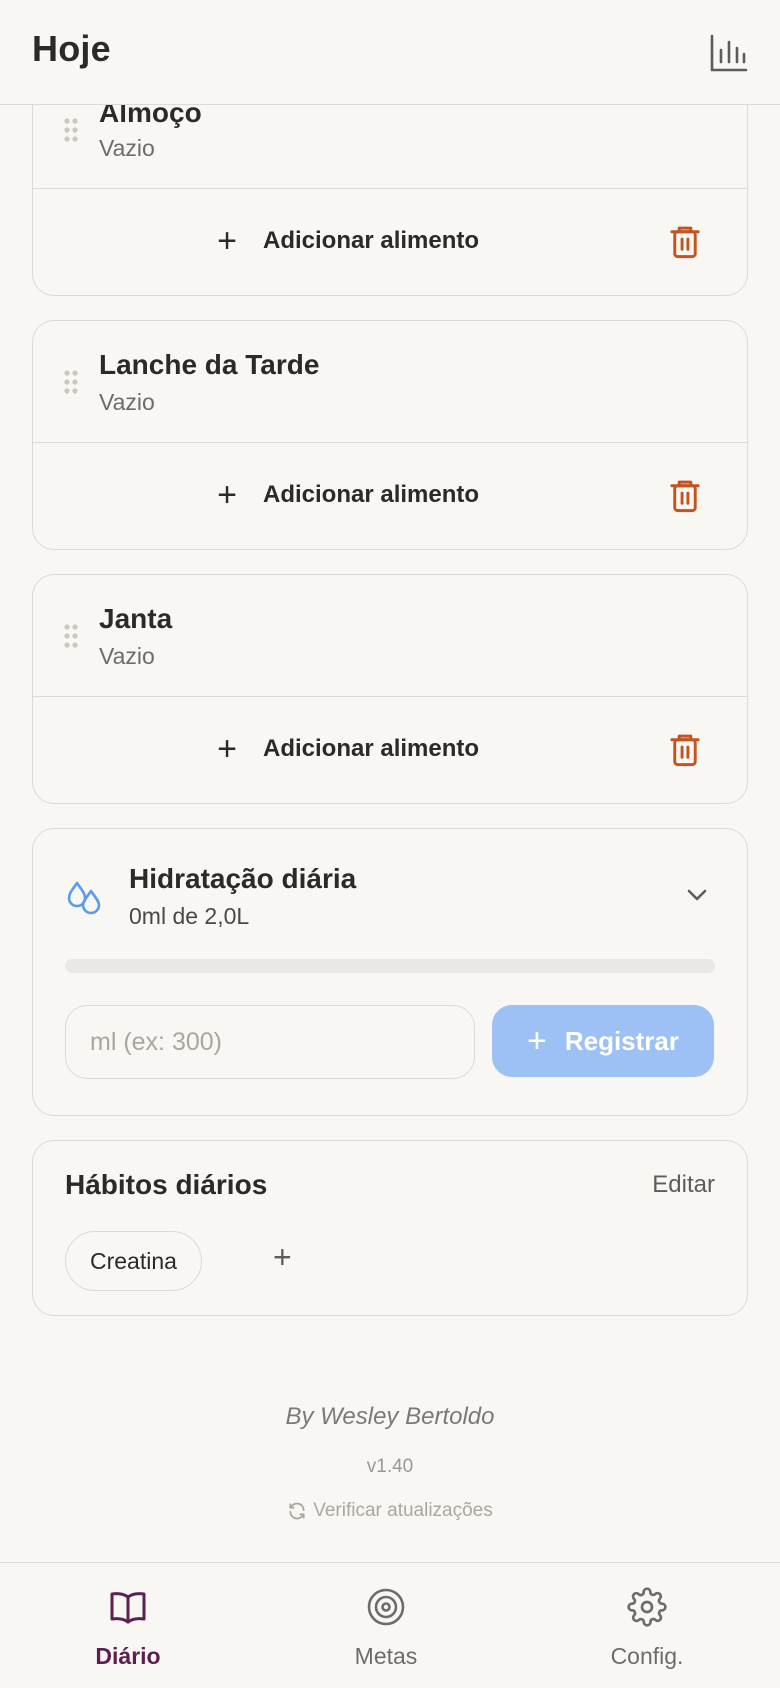 This screenshot has width=780, height=1688. What do you see at coordinates (403, 1510) in the screenshot?
I see `check-updates-label: Verificar atualizações` at bounding box center [403, 1510].